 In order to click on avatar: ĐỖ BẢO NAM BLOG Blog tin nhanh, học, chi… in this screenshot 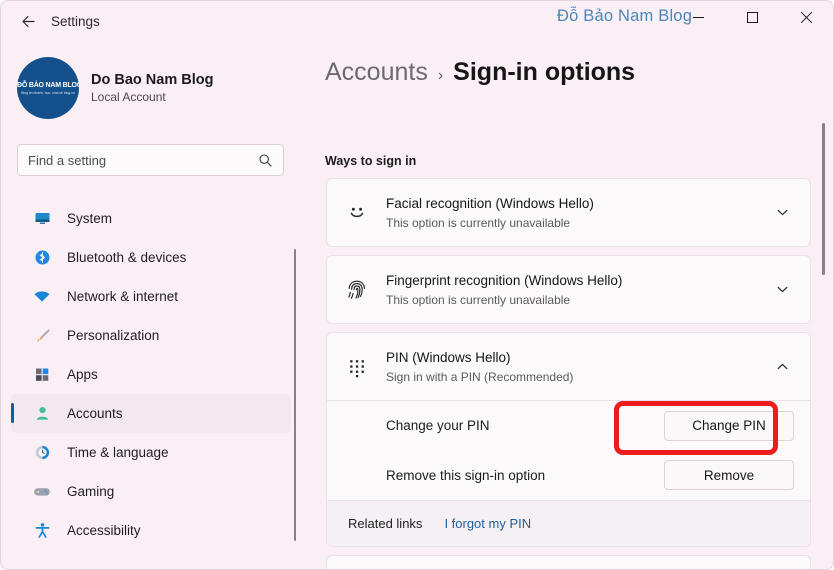, I will do `click(48, 88)`.